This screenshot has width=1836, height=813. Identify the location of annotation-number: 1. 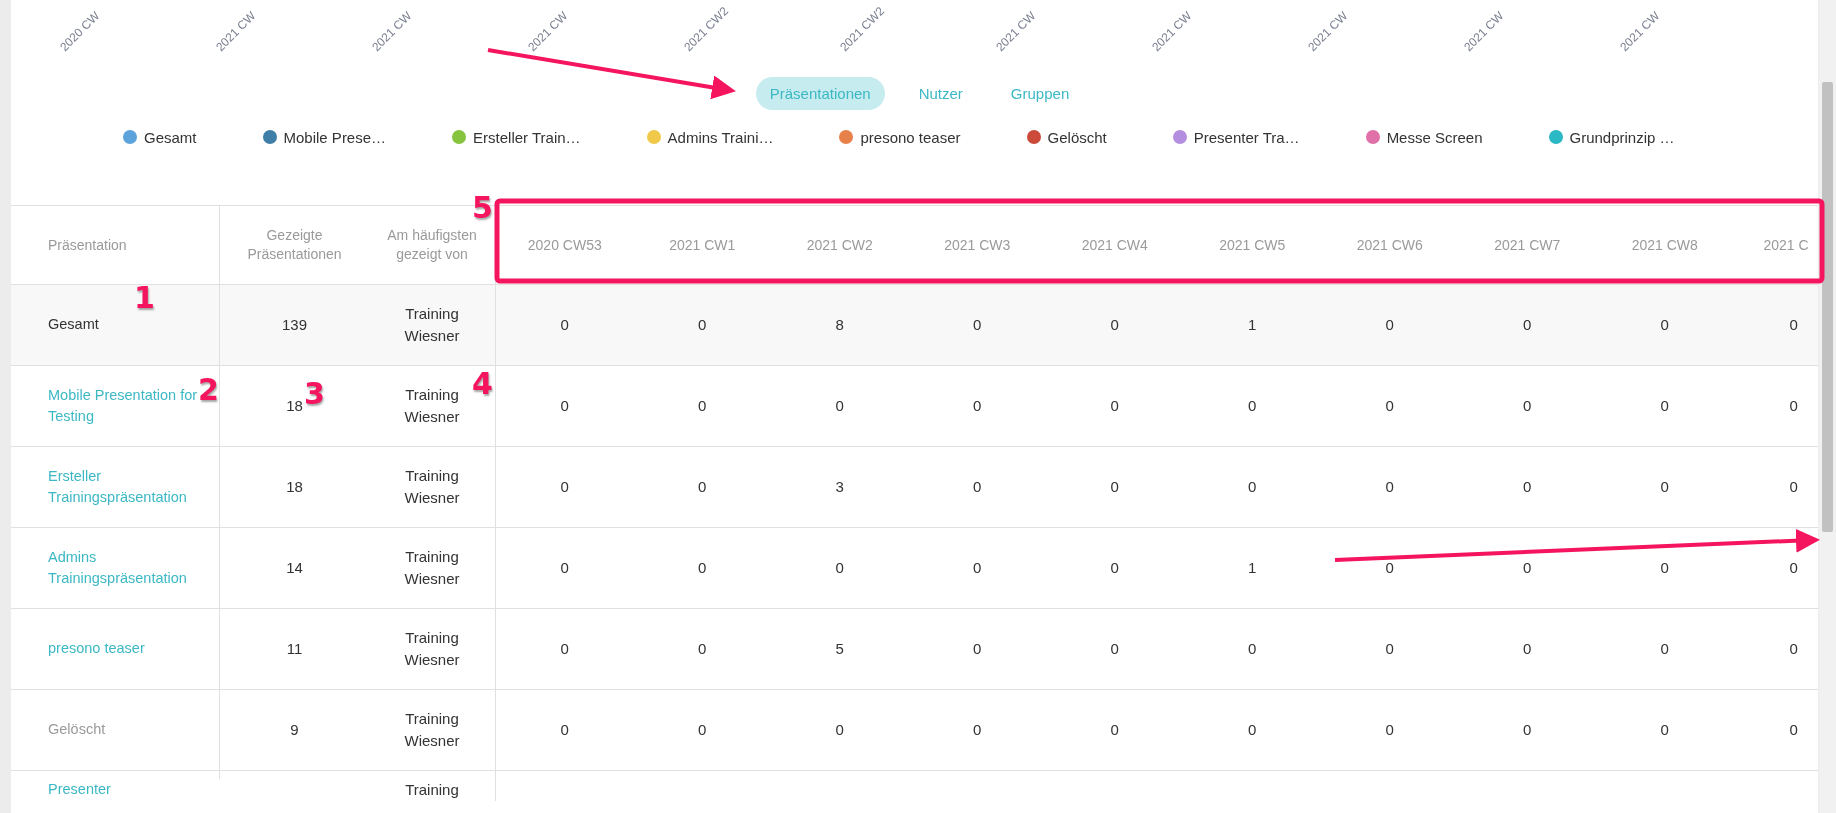
(144, 297).